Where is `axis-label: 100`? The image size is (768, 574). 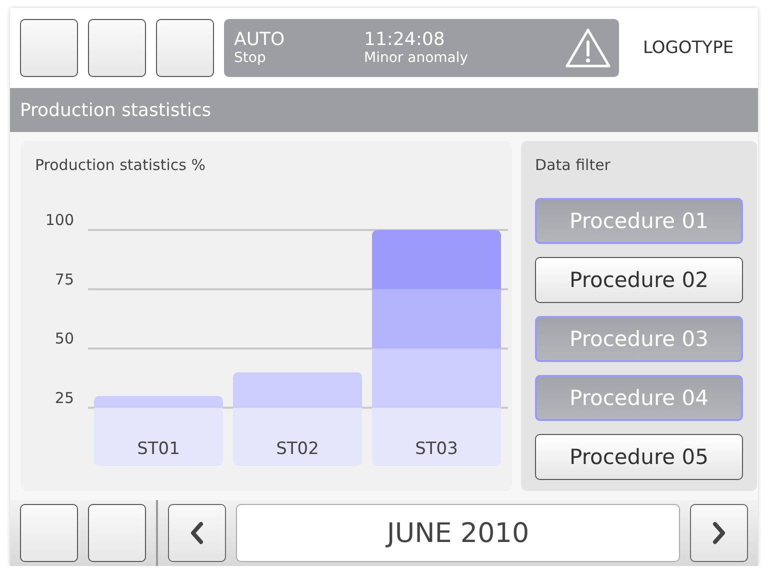 axis-label: 100 is located at coordinates (59, 220).